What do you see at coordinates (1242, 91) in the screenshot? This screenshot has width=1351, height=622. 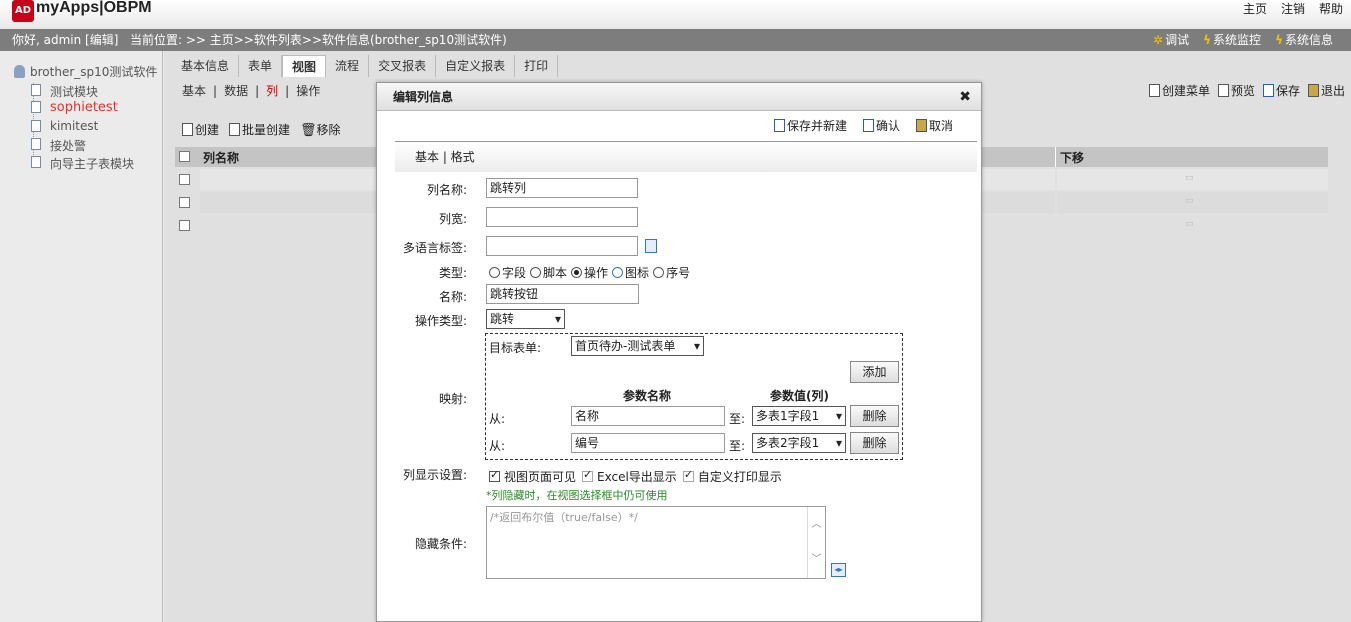 I see `preview-label: 预览` at bounding box center [1242, 91].